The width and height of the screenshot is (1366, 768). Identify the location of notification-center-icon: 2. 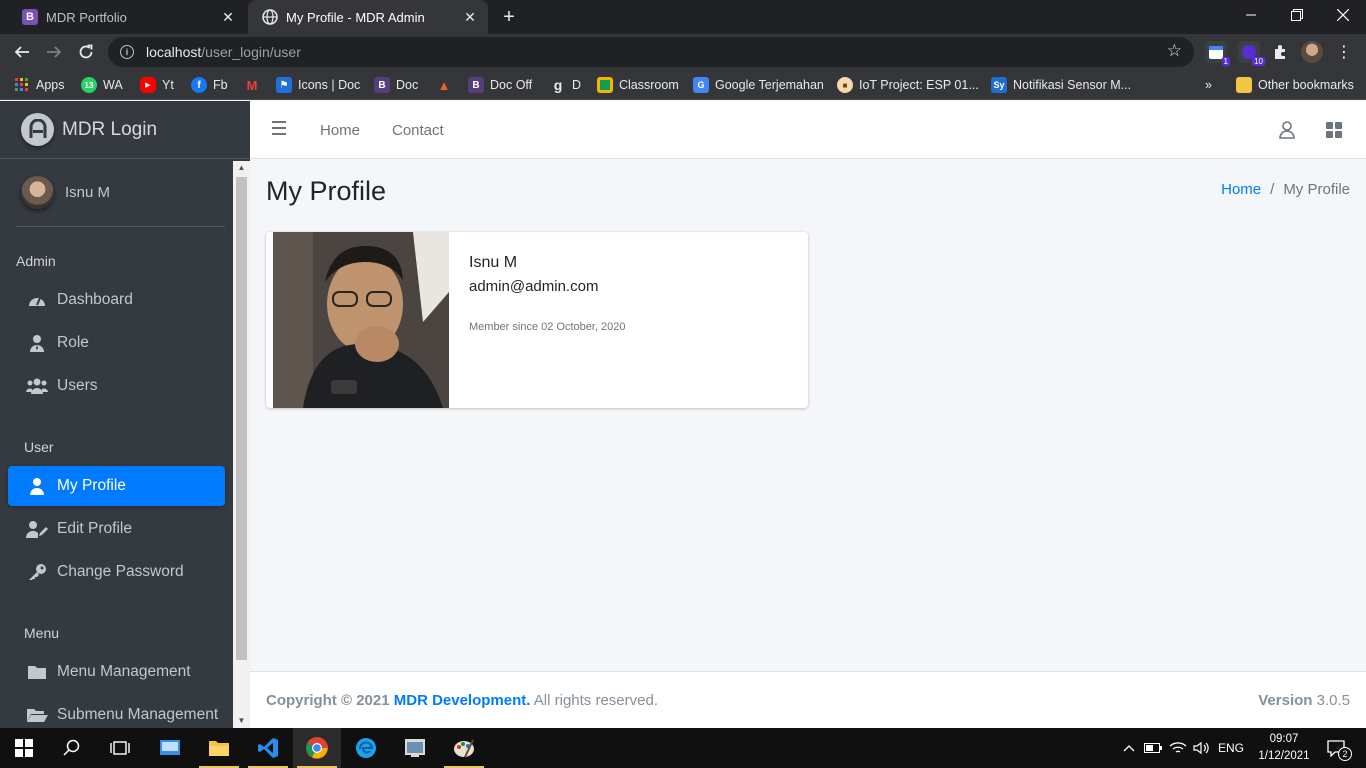
(1336, 748).